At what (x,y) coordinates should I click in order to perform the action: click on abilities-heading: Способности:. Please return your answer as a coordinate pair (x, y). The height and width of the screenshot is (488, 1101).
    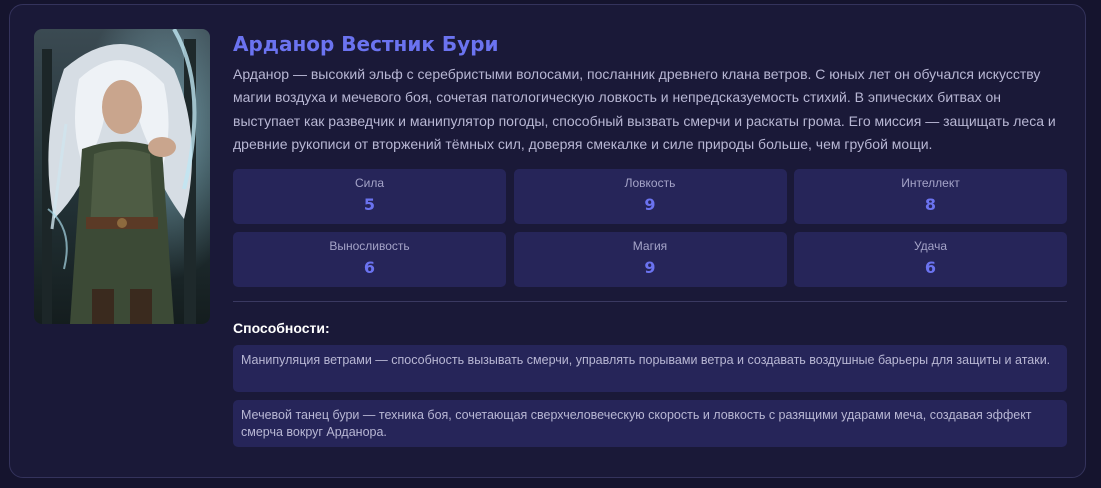
    Looking at the image, I should click on (281, 328).